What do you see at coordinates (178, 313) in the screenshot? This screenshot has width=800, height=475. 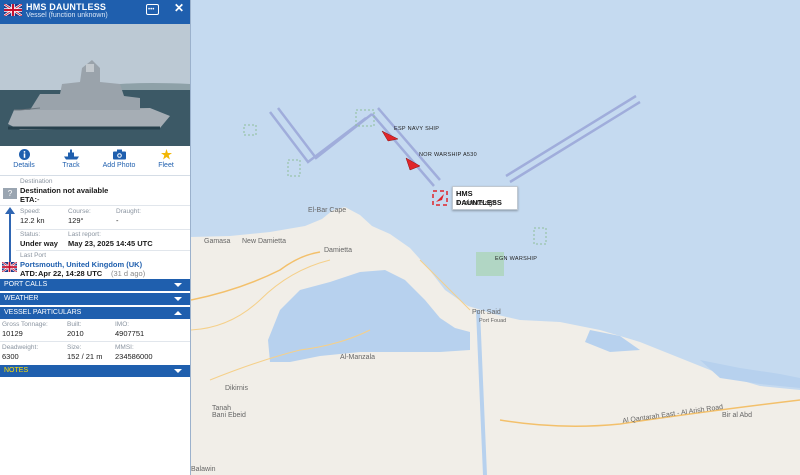 I see `chevron-up-icon` at bounding box center [178, 313].